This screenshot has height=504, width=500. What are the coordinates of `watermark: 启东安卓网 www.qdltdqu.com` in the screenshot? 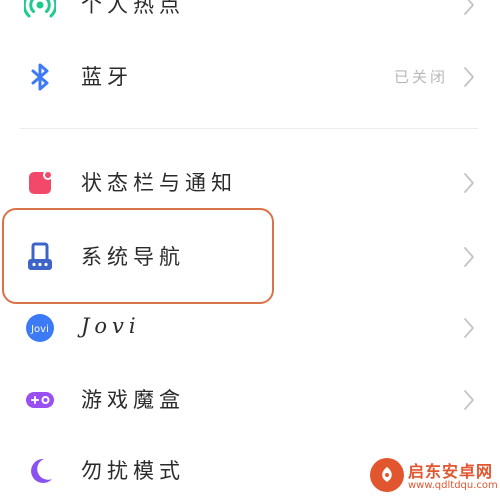 It's located at (435, 476).